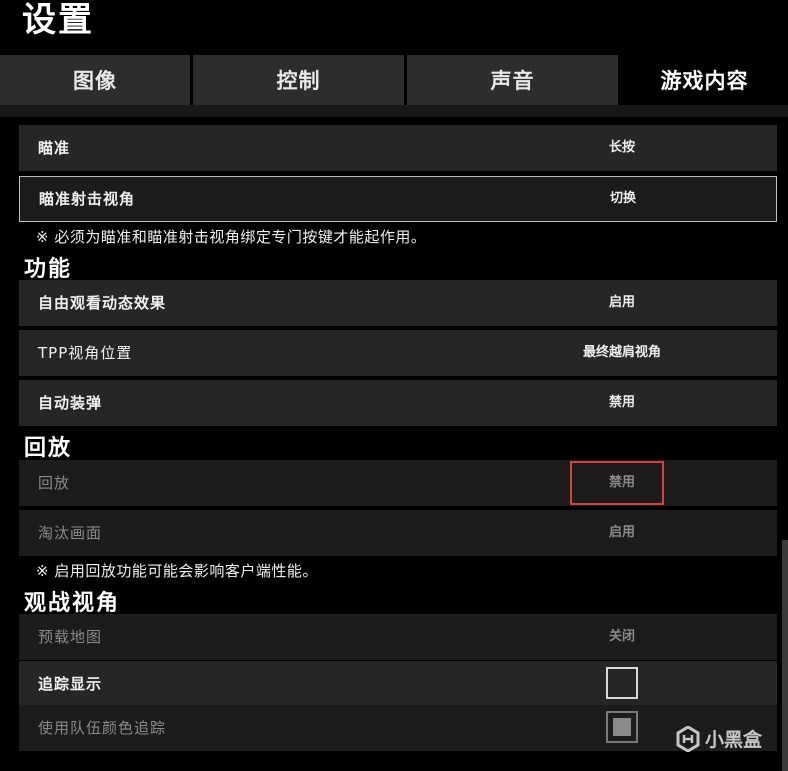 This screenshot has width=788, height=771. I want to click on setting-value-dropdown: 切换, so click(623, 199).